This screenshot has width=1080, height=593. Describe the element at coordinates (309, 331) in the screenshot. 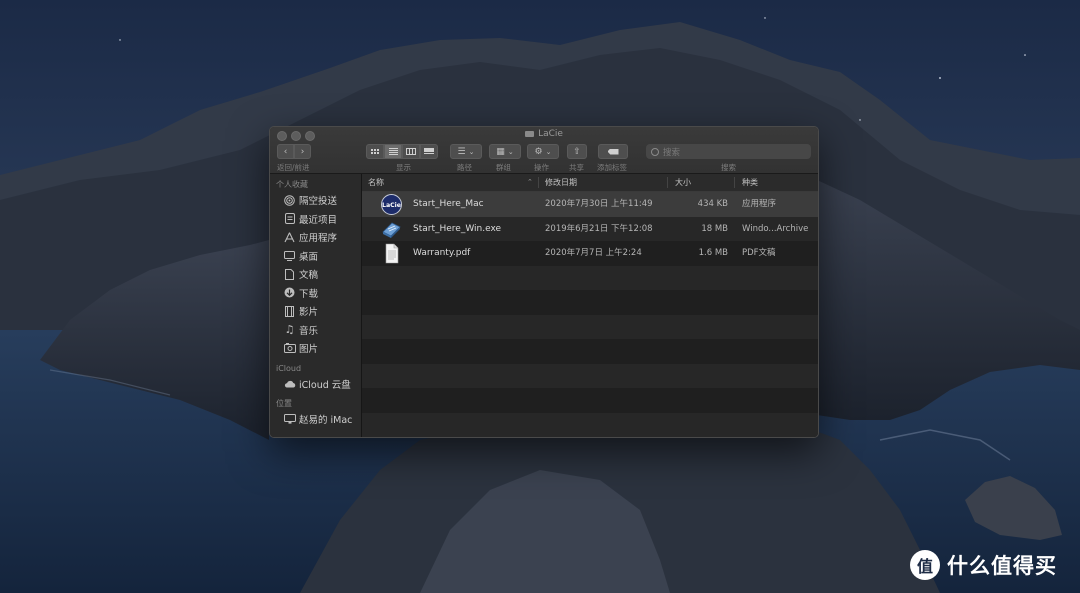

I see `sidebar-item-label: 音乐` at that location.